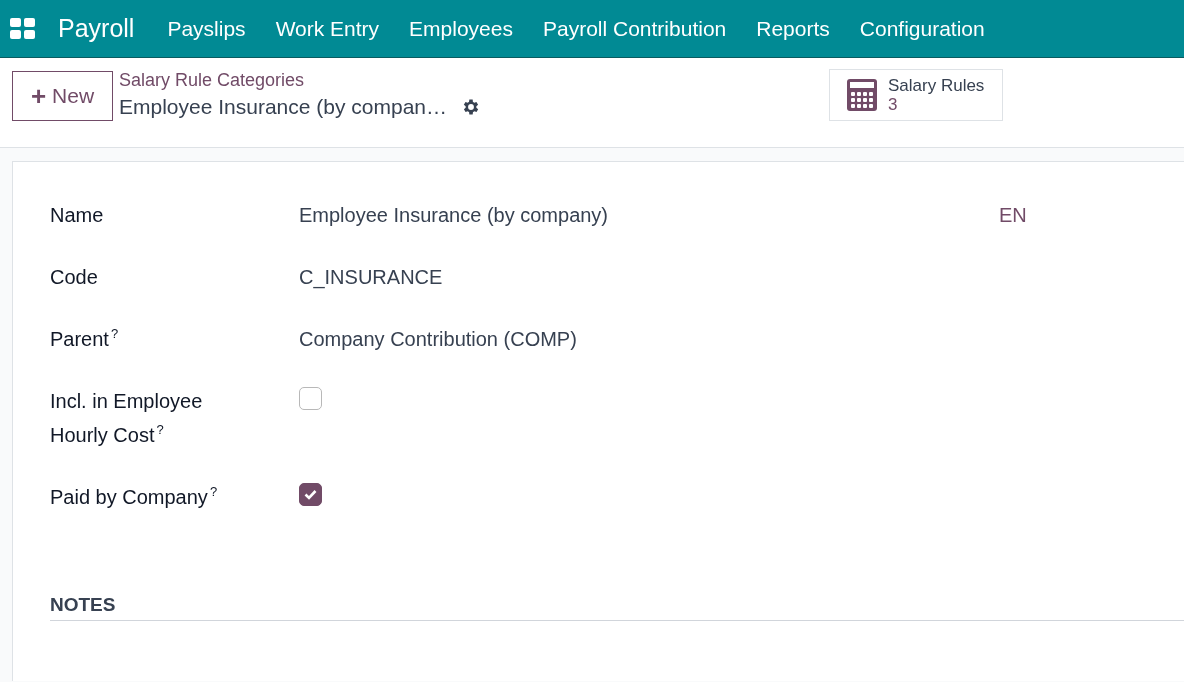 Image resolution: width=1184 pixels, height=682 pixels. Describe the element at coordinates (649, 291) in the screenshot. I see `field-value: C_INSURANCE` at that location.